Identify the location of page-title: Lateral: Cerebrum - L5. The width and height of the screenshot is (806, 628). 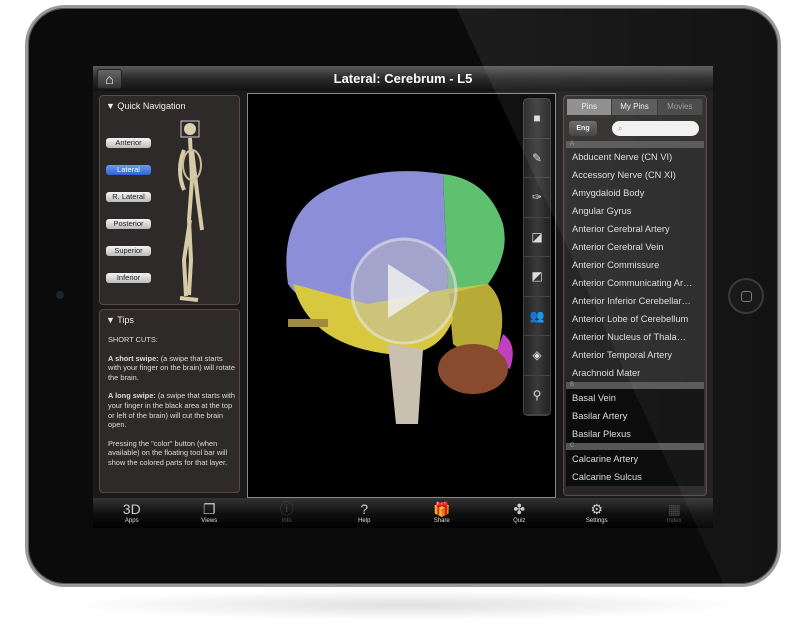
(403, 78).